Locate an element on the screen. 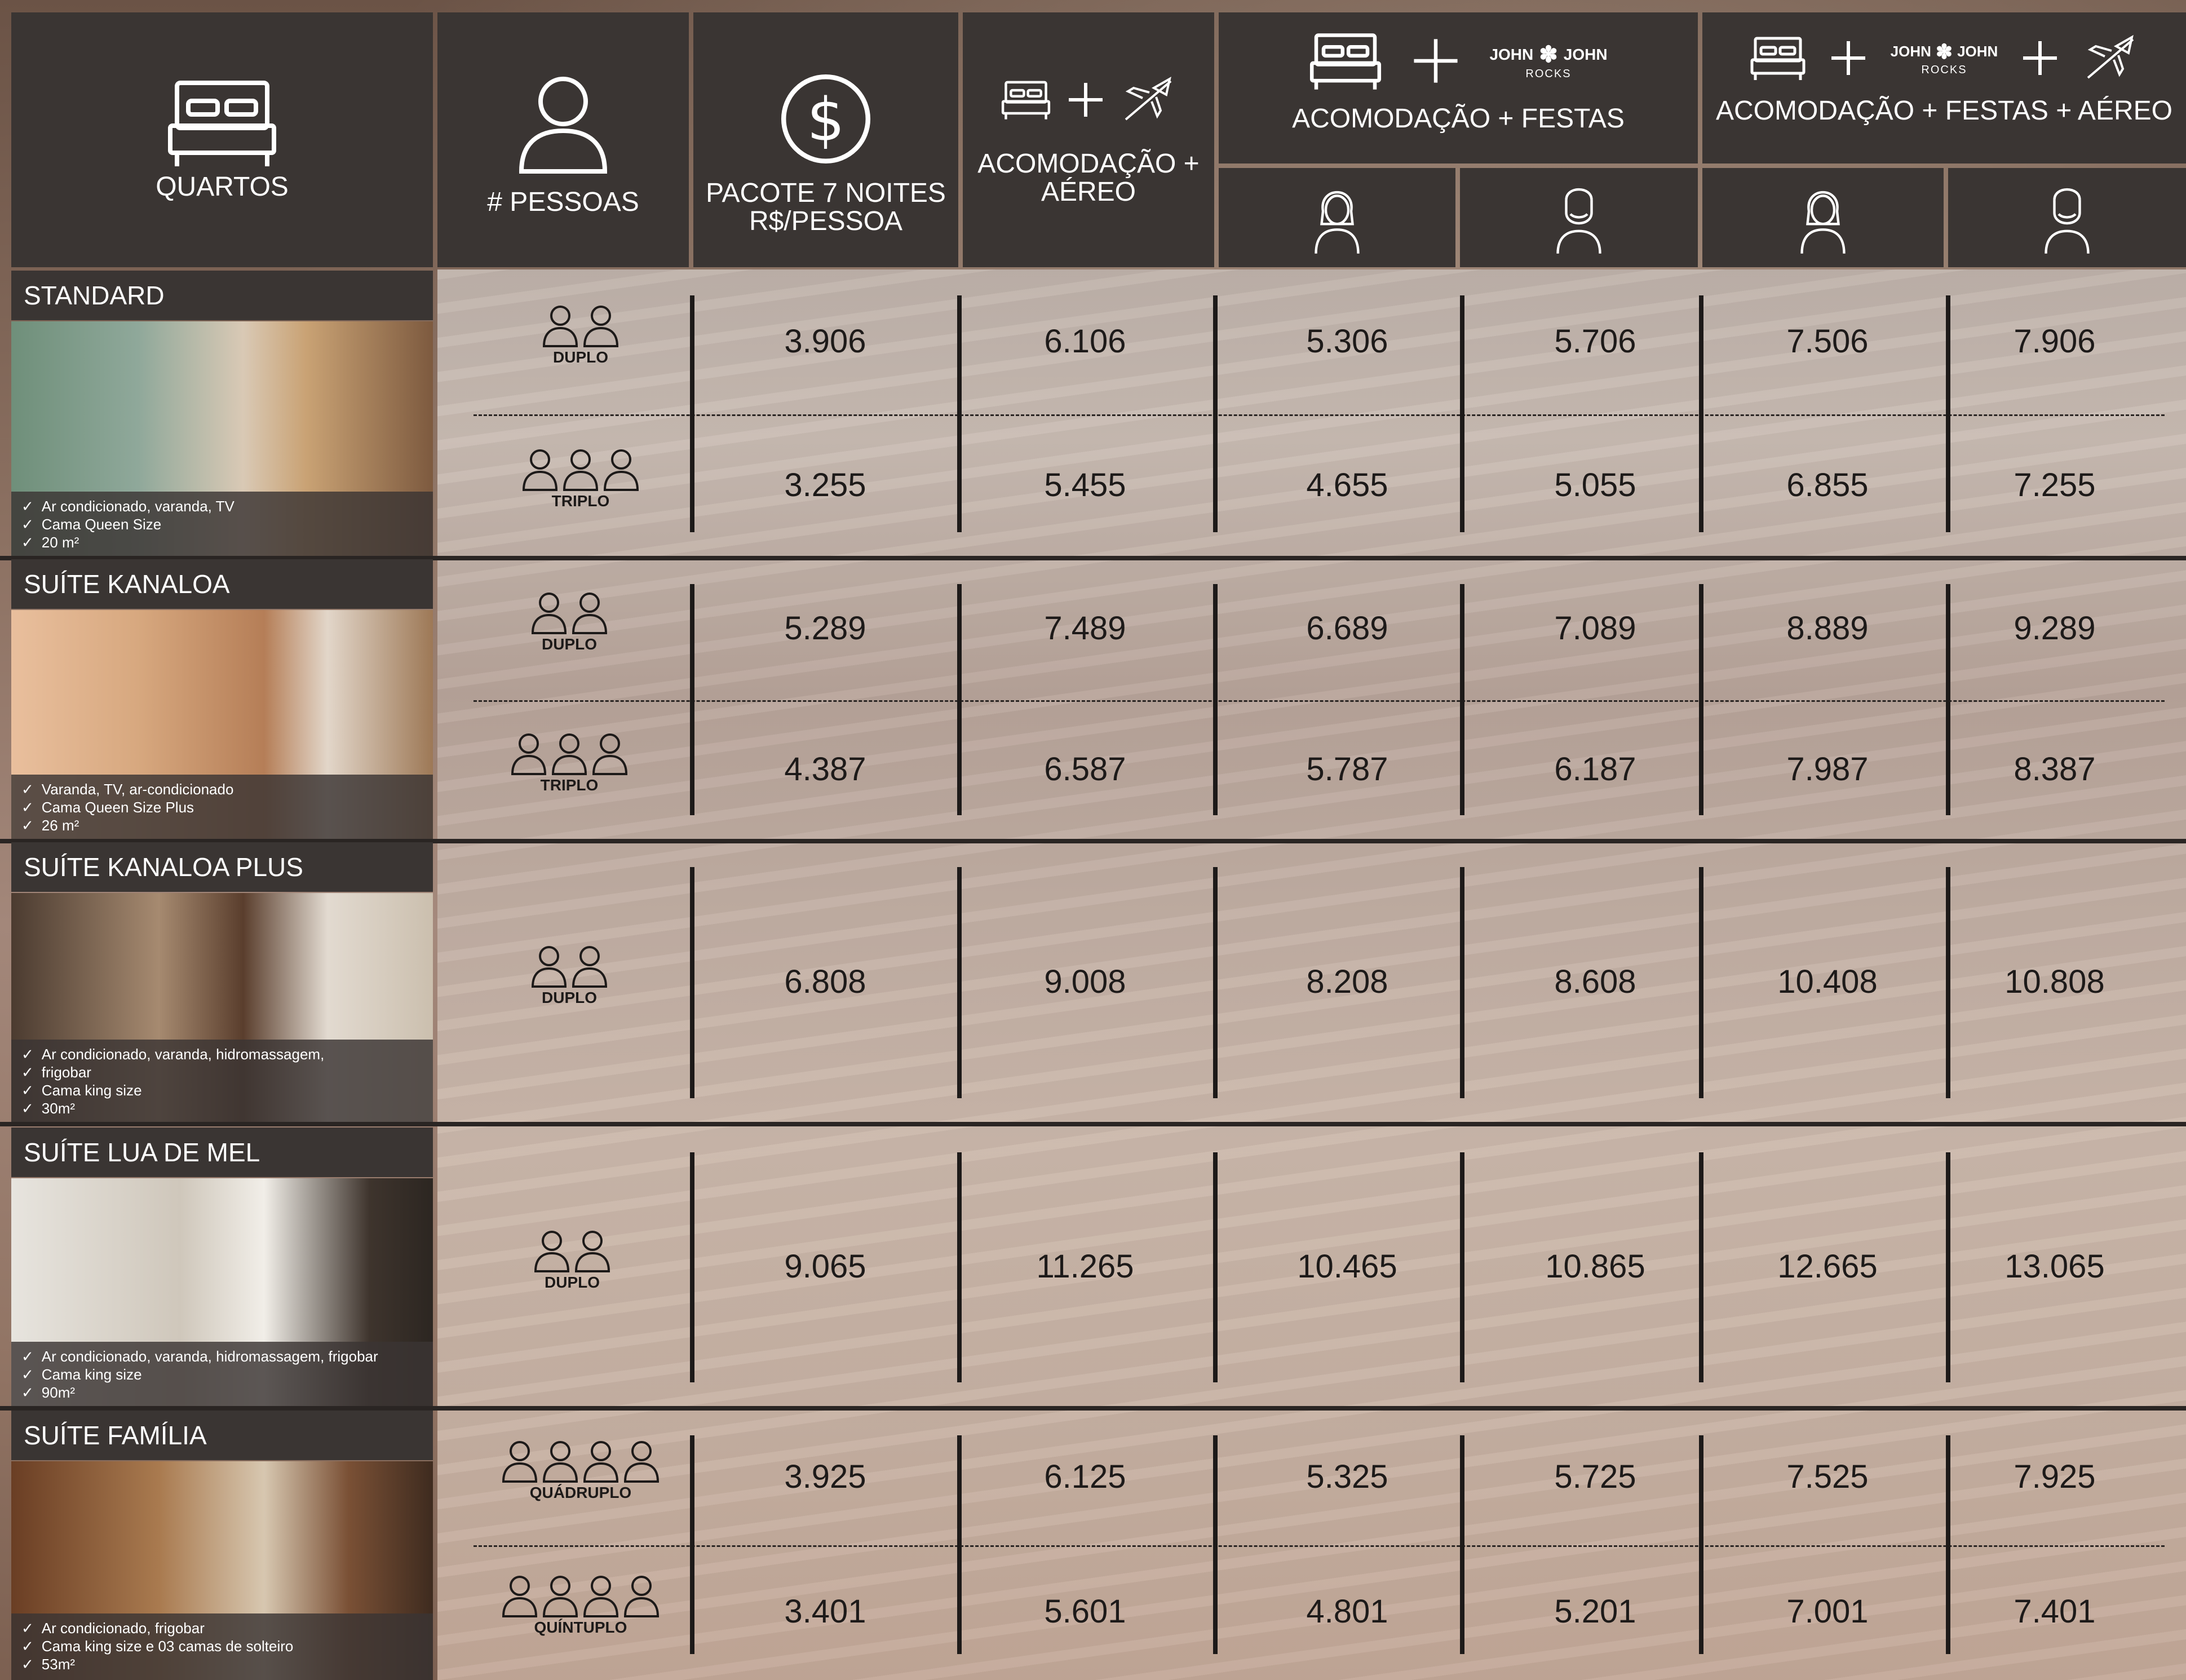 The width and height of the screenshot is (2186, 1680). room-name: SUÍTE LUA DE MEL is located at coordinates (222, 1152).